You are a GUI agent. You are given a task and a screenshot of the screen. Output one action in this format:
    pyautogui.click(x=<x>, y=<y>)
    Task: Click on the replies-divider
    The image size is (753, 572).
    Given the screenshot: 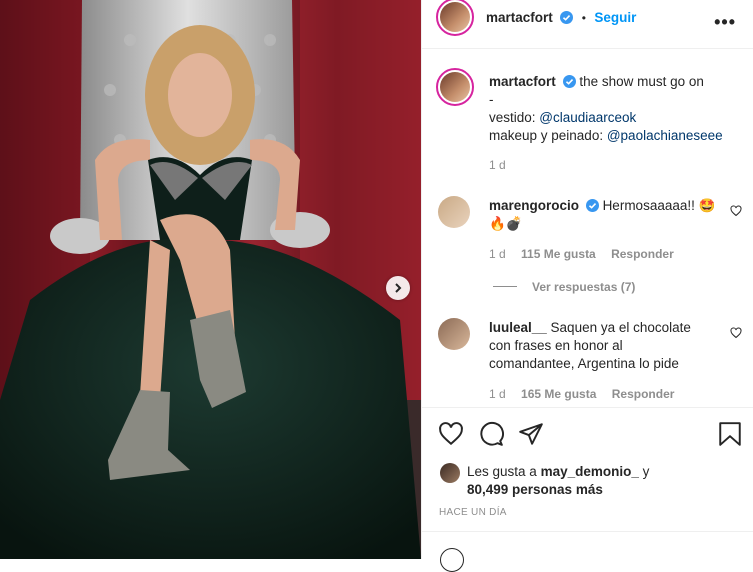 What is the action you would take?
    pyautogui.click(x=505, y=286)
    